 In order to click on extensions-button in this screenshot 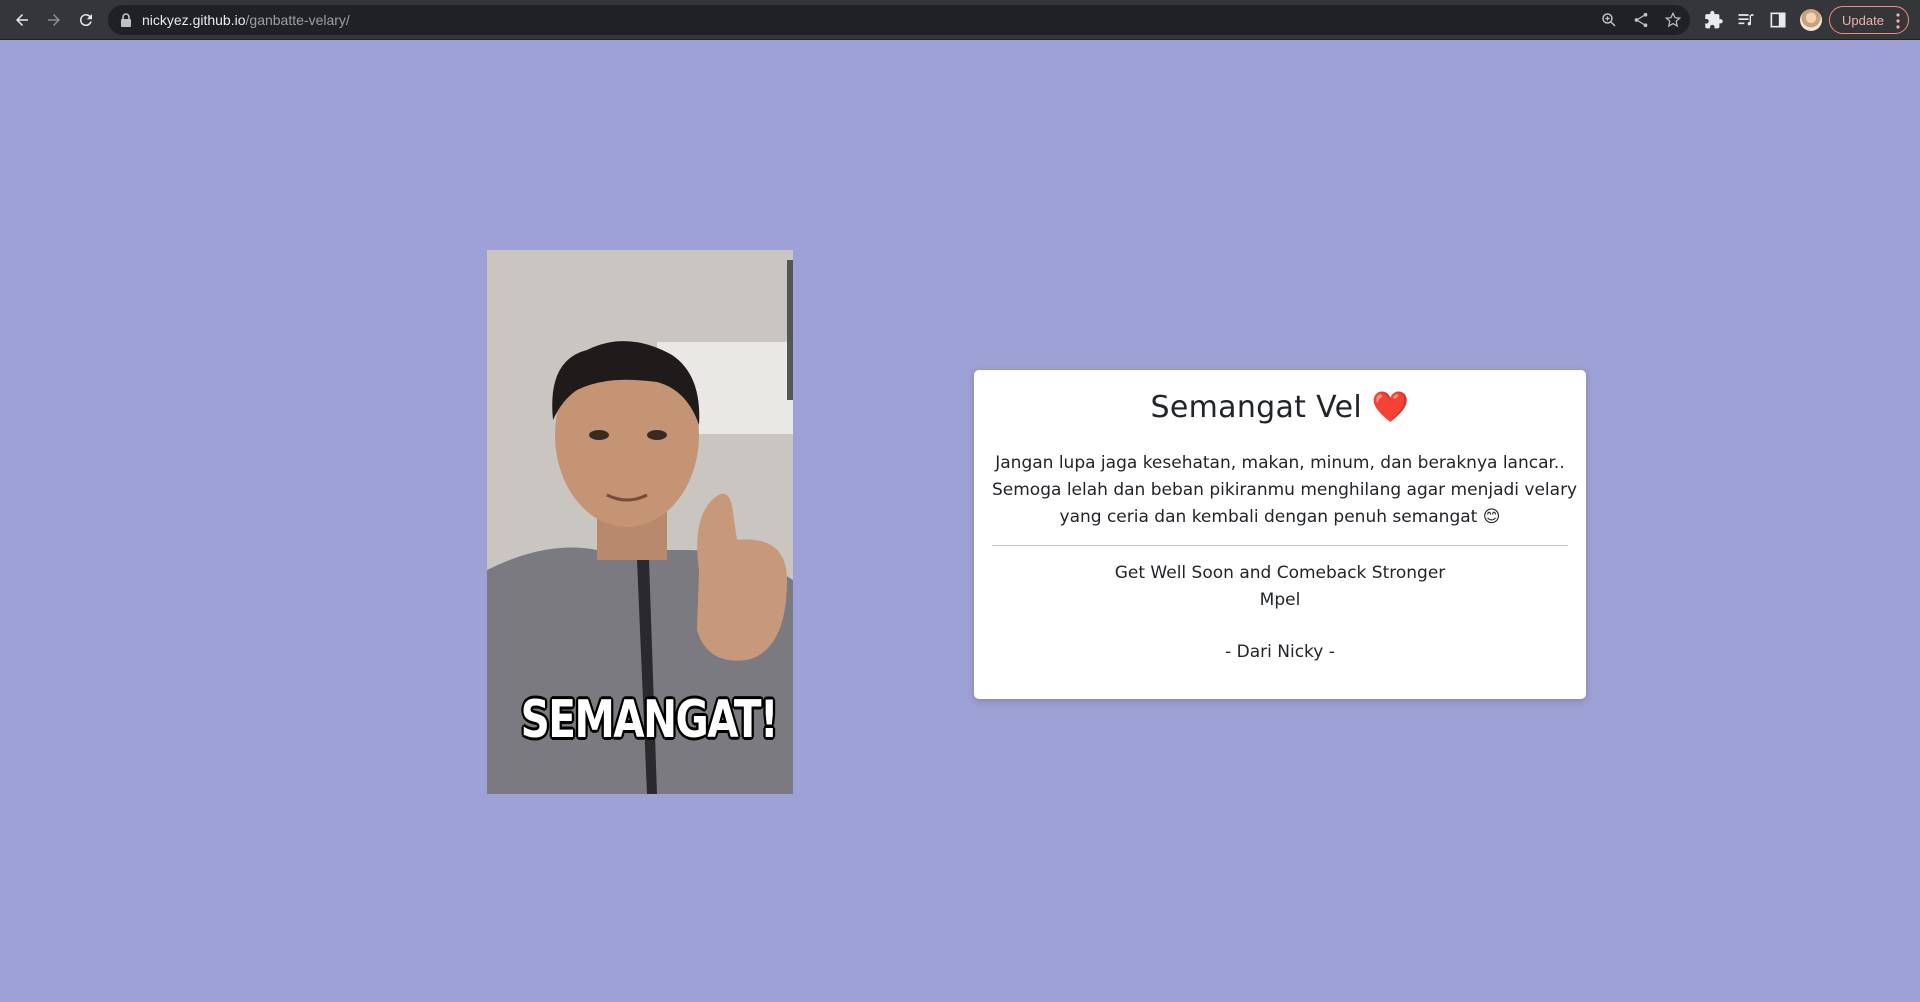, I will do `click(1714, 20)`.